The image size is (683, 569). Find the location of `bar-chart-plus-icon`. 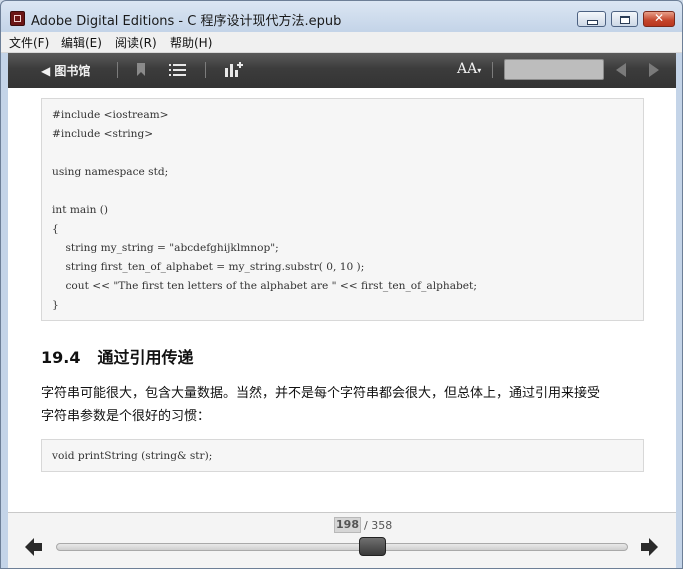

bar-chart-plus-icon is located at coordinates (234, 69).